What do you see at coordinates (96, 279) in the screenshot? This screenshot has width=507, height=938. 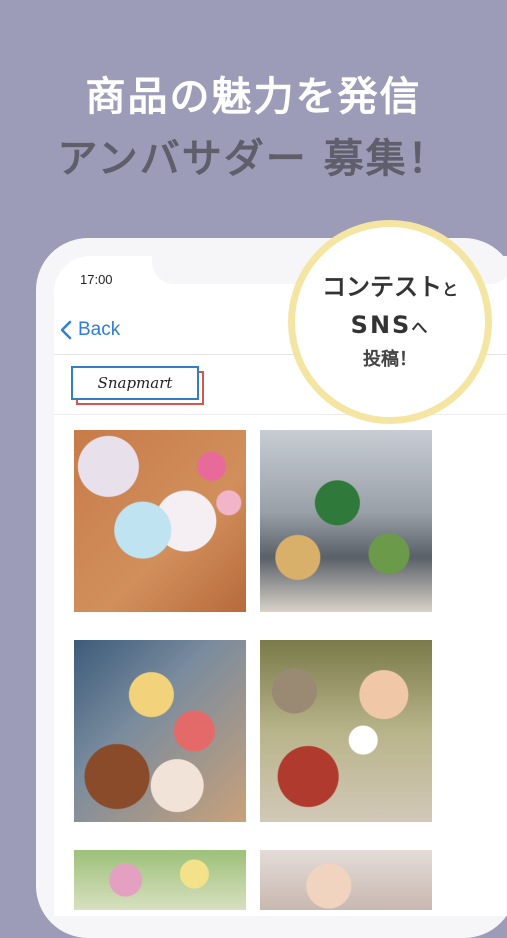 I see `status-time: 17:00` at bounding box center [96, 279].